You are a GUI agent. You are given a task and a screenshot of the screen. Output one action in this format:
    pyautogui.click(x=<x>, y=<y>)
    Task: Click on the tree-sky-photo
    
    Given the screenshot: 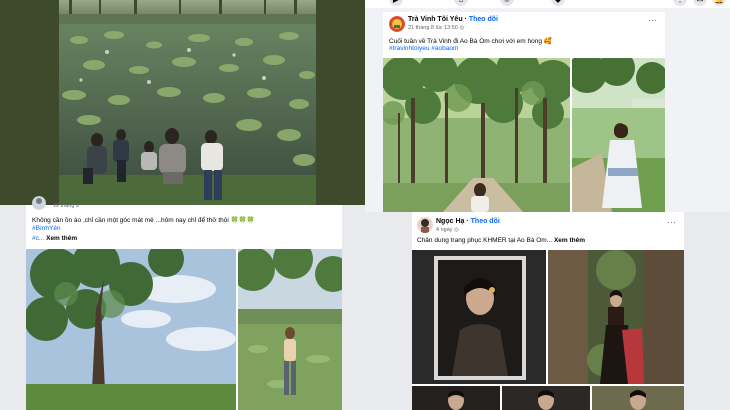 What is the action you would take?
    pyautogui.click(x=131, y=329)
    